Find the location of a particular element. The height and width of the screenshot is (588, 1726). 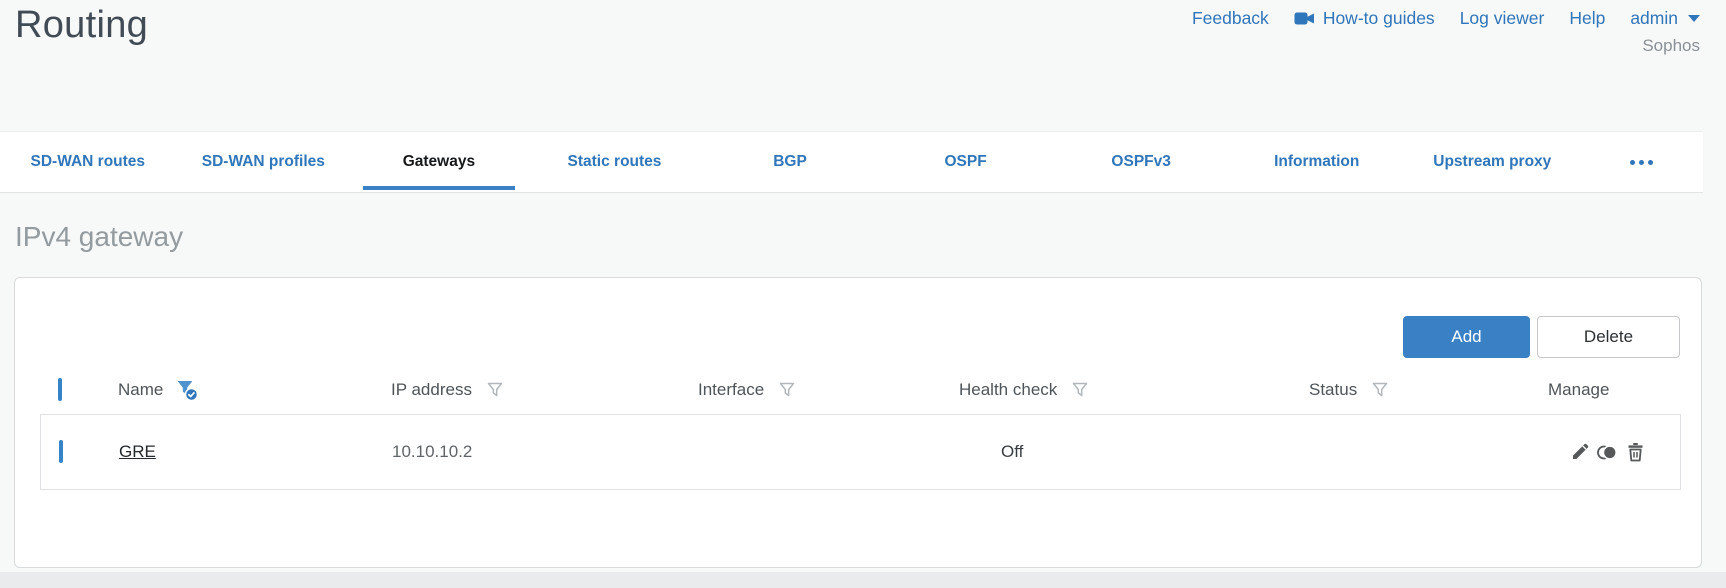

clone-icon is located at coordinates (1607, 452).